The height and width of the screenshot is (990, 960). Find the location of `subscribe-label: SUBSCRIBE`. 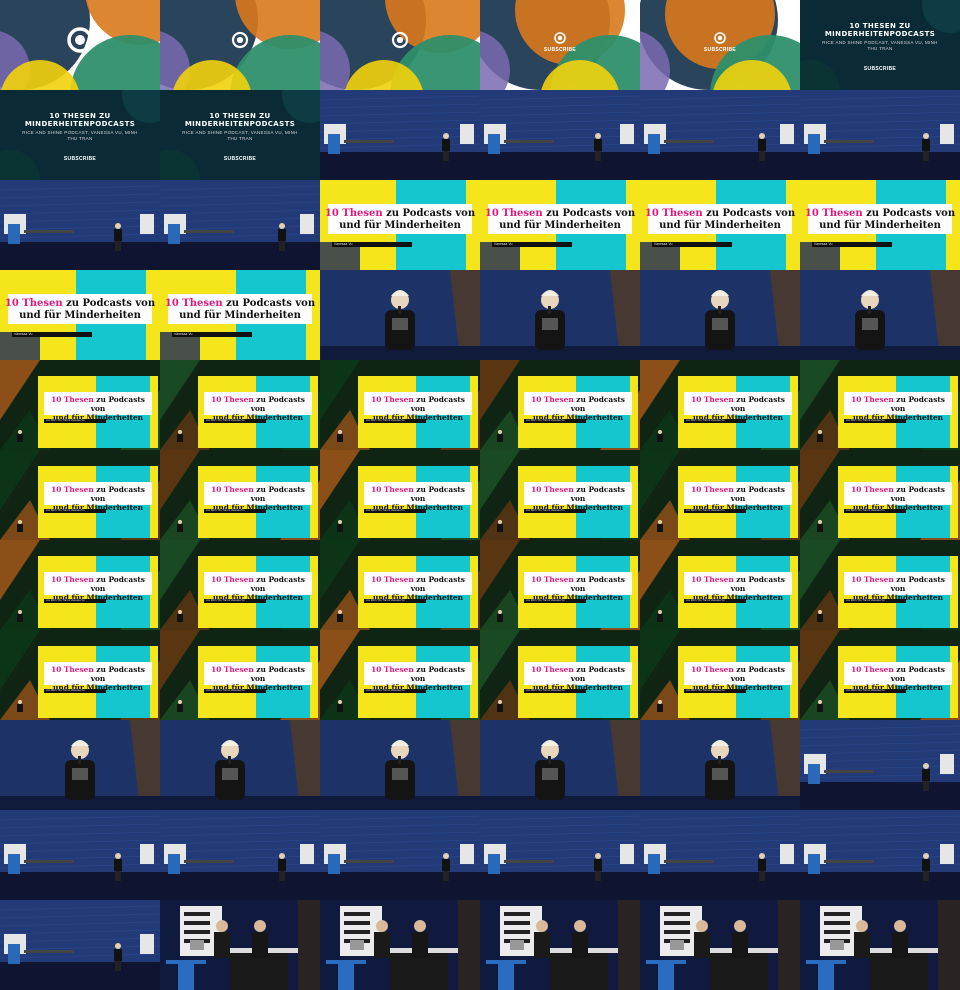

subscribe-label: SUBSCRIBE is located at coordinates (880, 69).